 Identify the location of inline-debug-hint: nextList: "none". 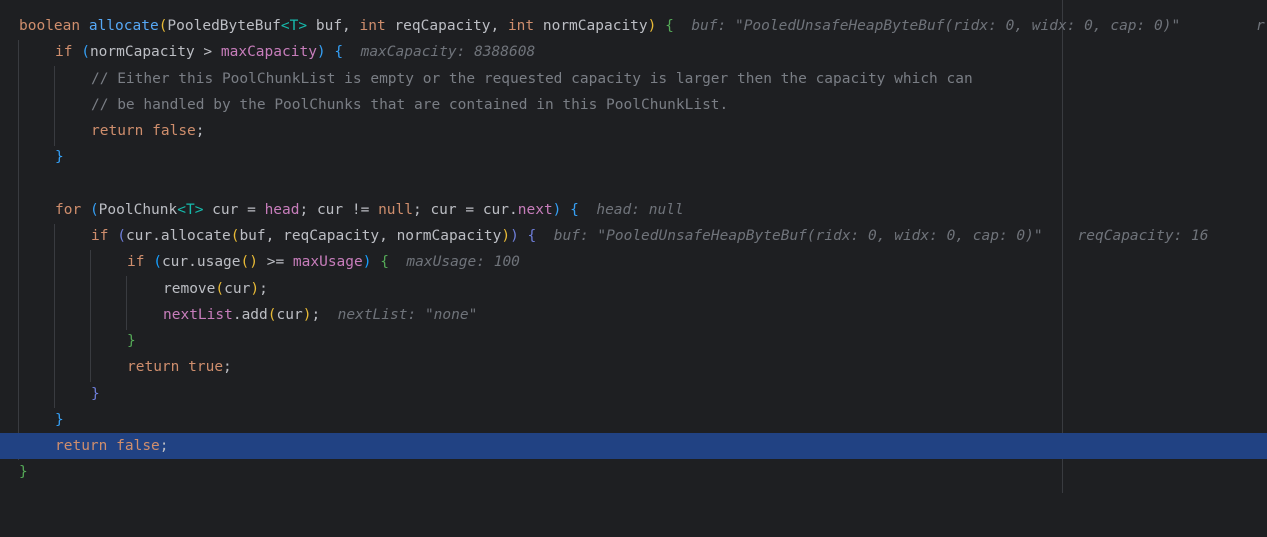
(407, 315).